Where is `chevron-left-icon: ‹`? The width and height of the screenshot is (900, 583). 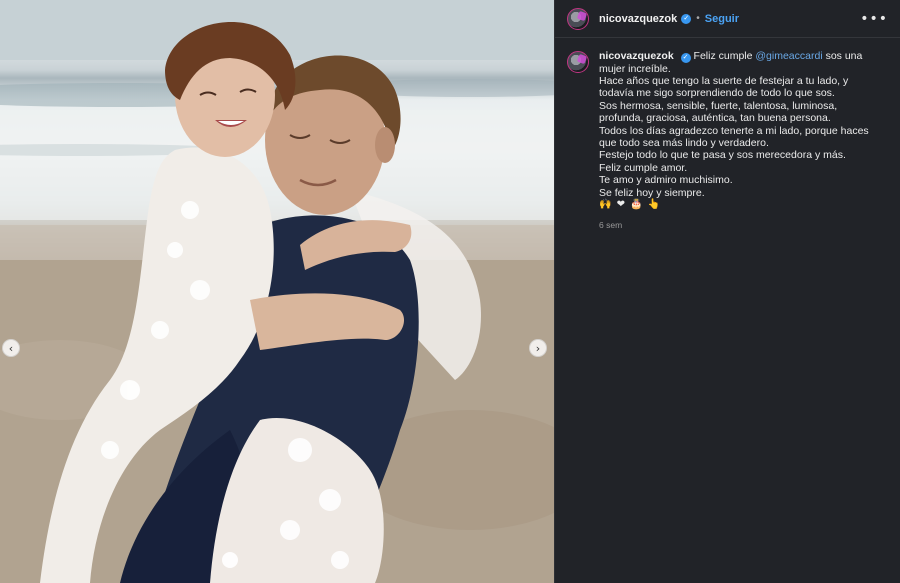 chevron-left-icon: ‹ is located at coordinates (11, 348).